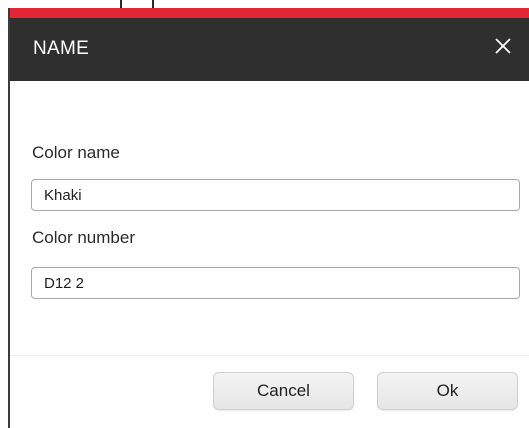  I want to click on close-icon, so click(503, 46).